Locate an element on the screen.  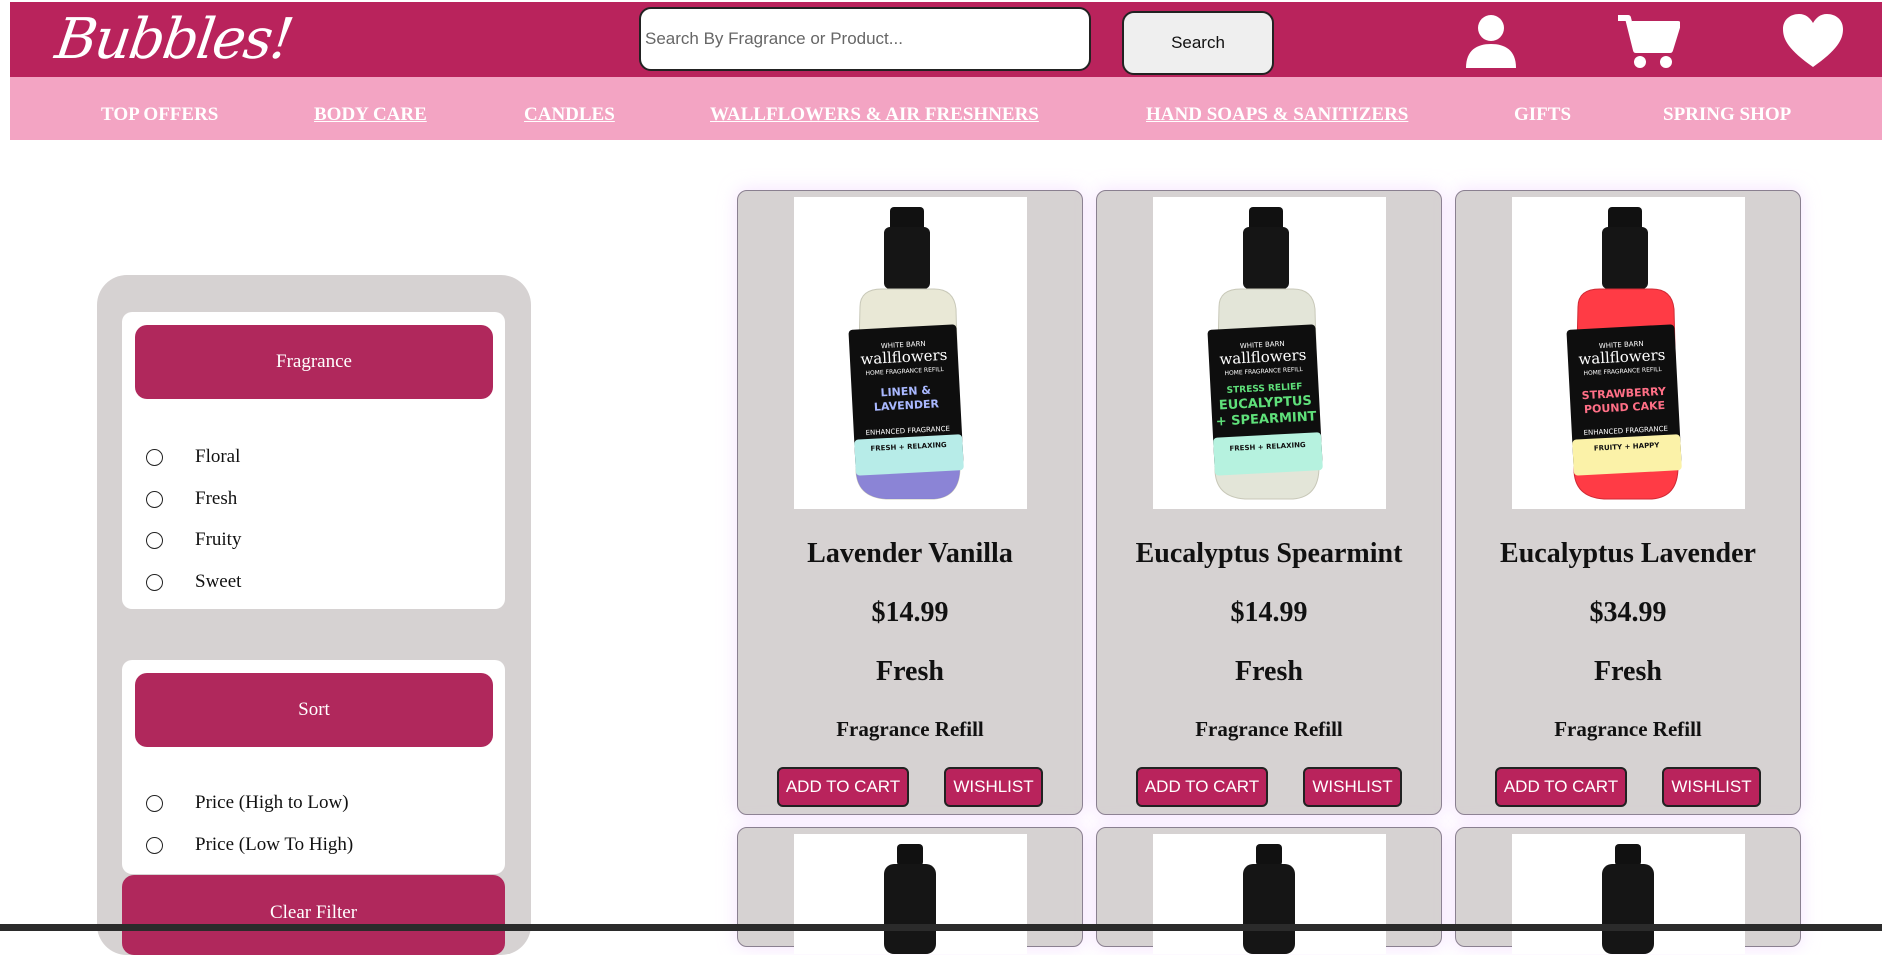
nav-hand-soaps: HAND SOAPS & SANITIZERS is located at coordinates (1277, 108).